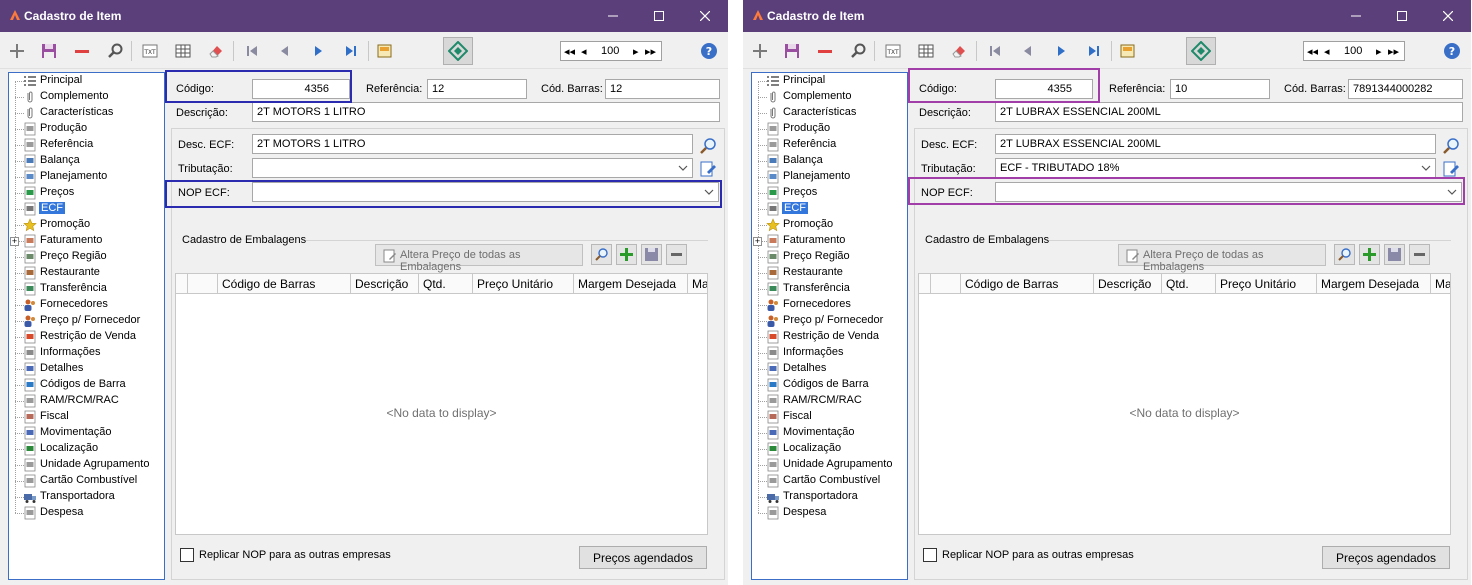 This screenshot has width=1472, height=585. I want to click on embalagem-remove-button, so click(676, 254).